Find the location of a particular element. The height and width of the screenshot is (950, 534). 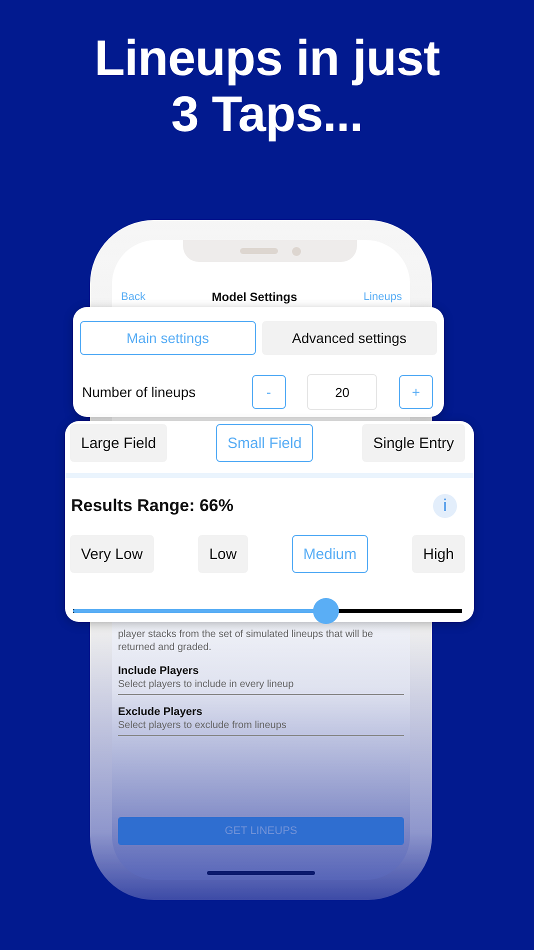

results-range-label: Results Range: 66% is located at coordinates (152, 506).